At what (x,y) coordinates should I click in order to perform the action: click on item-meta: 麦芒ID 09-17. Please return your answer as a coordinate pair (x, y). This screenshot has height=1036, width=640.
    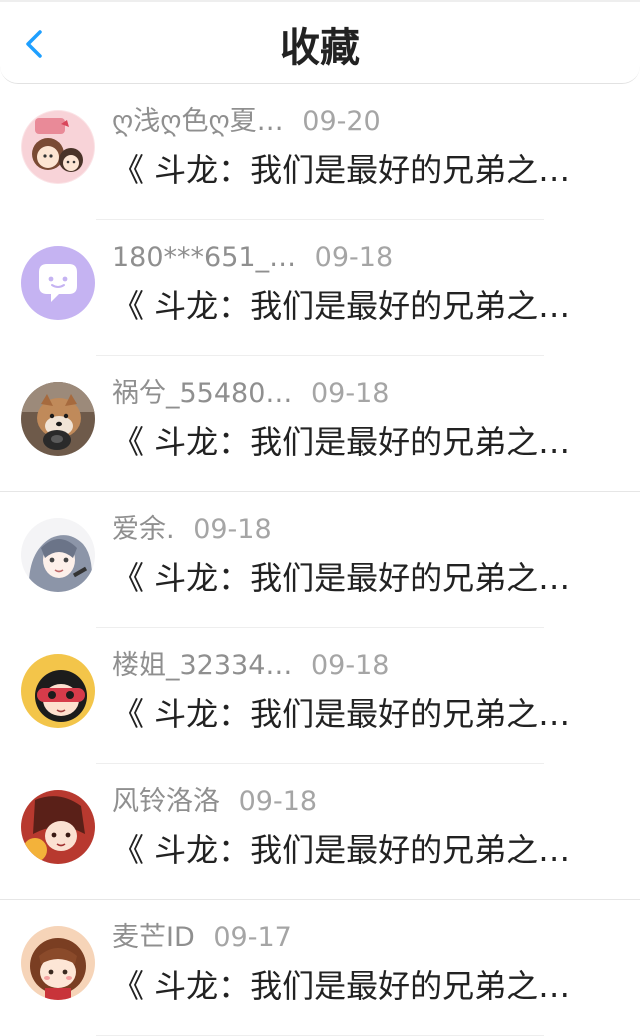
    Looking at the image, I should click on (202, 938).